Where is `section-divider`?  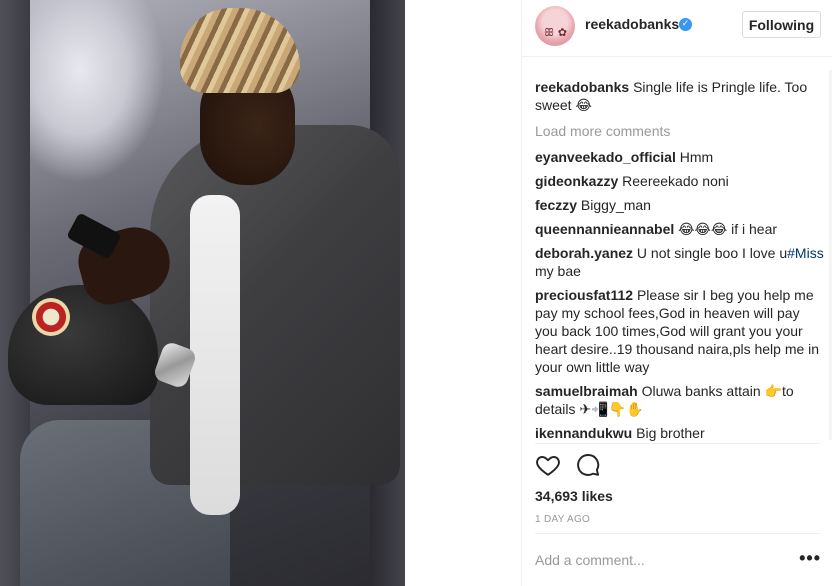
section-divider is located at coordinates (678, 443).